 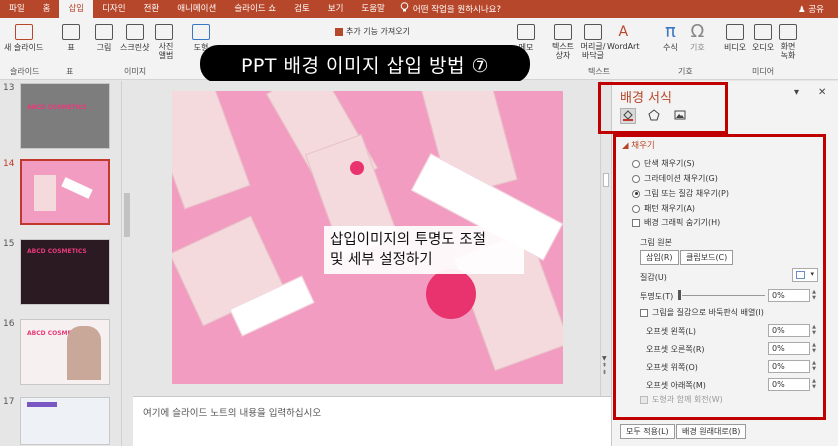 What do you see at coordinates (166, 51) in the screenshot?
I see `album-label: 사진 앨범` at bounding box center [166, 51].